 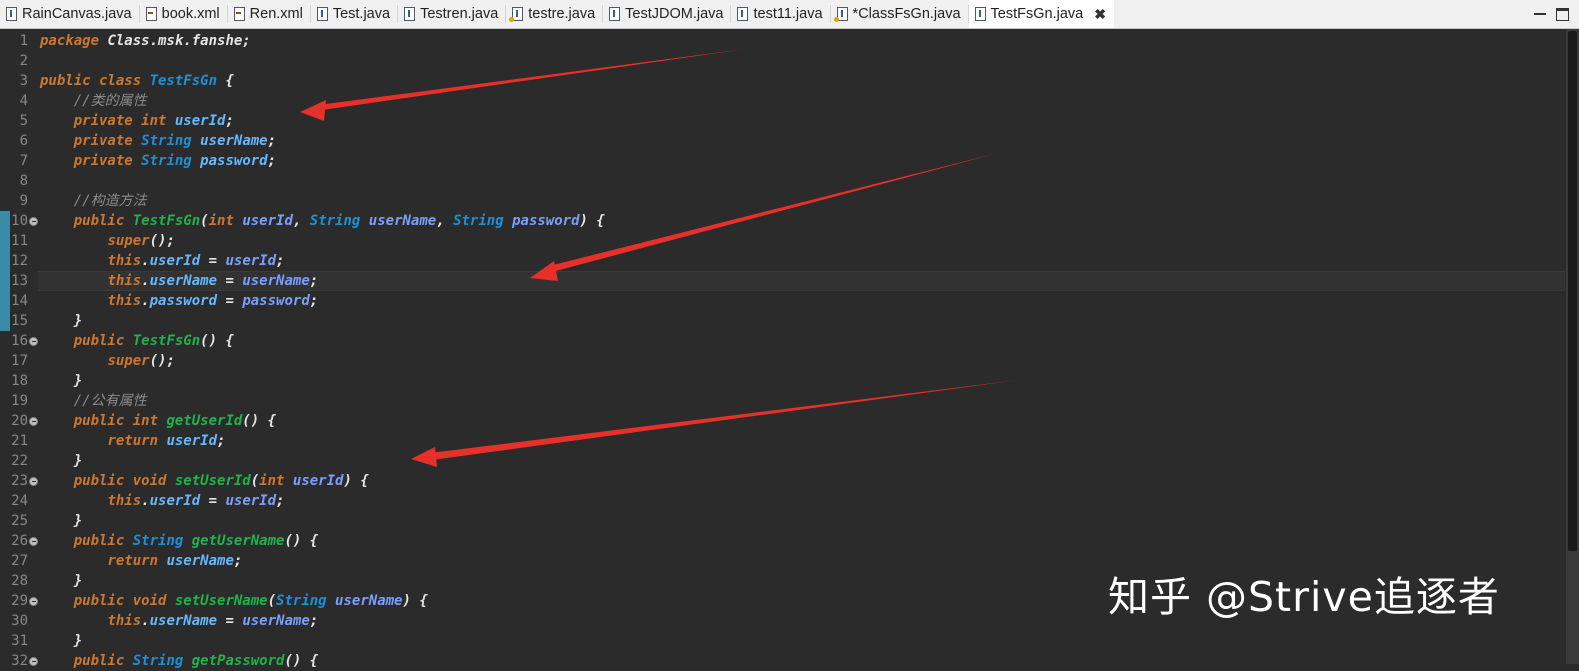 I want to click on code-token: private int, so click(x=124, y=121).